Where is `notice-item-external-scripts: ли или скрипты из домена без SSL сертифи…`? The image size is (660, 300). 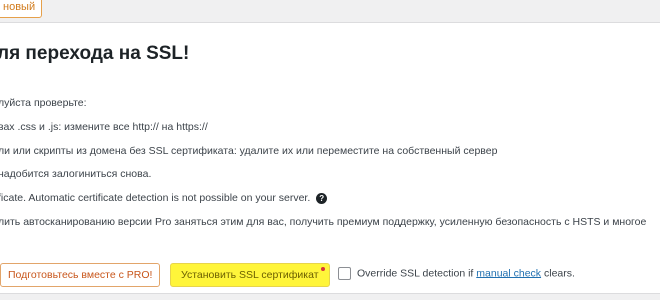
notice-item-external-scripts: ли или скрипты из домена без SSL сертифи… is located at coordinates (249, 151).